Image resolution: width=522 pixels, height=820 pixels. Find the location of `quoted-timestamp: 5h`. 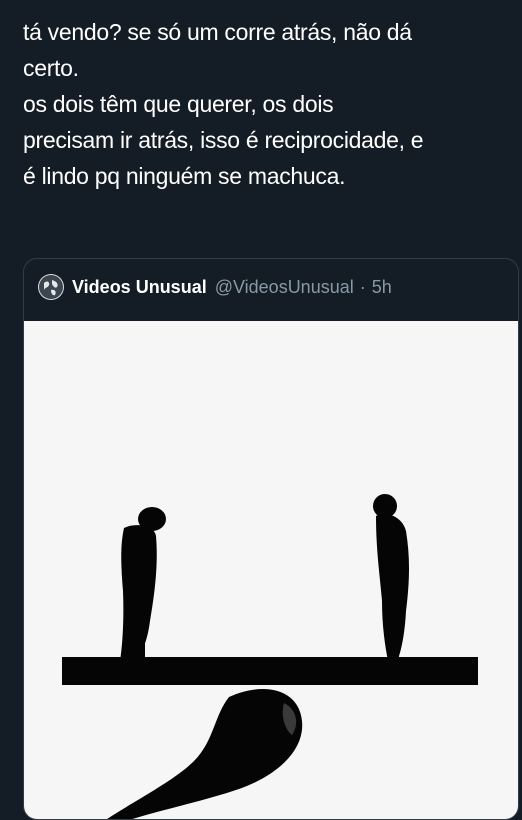

quoted-timestamp: 5h is located at coordinates (382, 287).